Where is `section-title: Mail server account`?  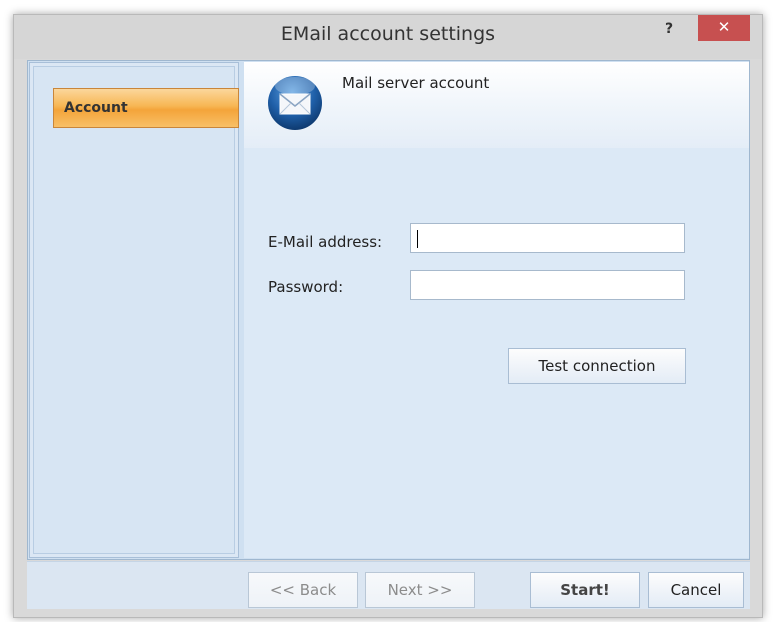 section-title: Mail server account is located at coordinates (416, 83).